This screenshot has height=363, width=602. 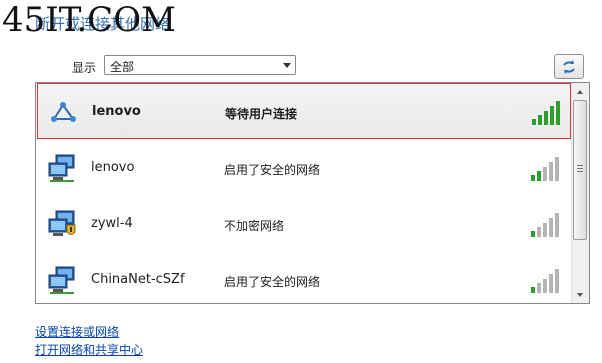 I want to click on network-row: lenovo 启用了安全的网络, so click(x=304, y=168).